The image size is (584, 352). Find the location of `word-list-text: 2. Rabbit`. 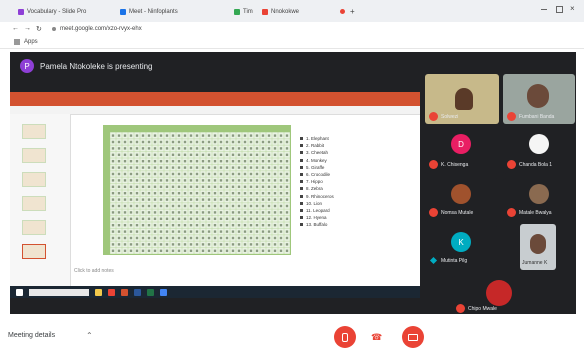

word-list-text: 2. Rabbit is located at coordinates (315, 146).